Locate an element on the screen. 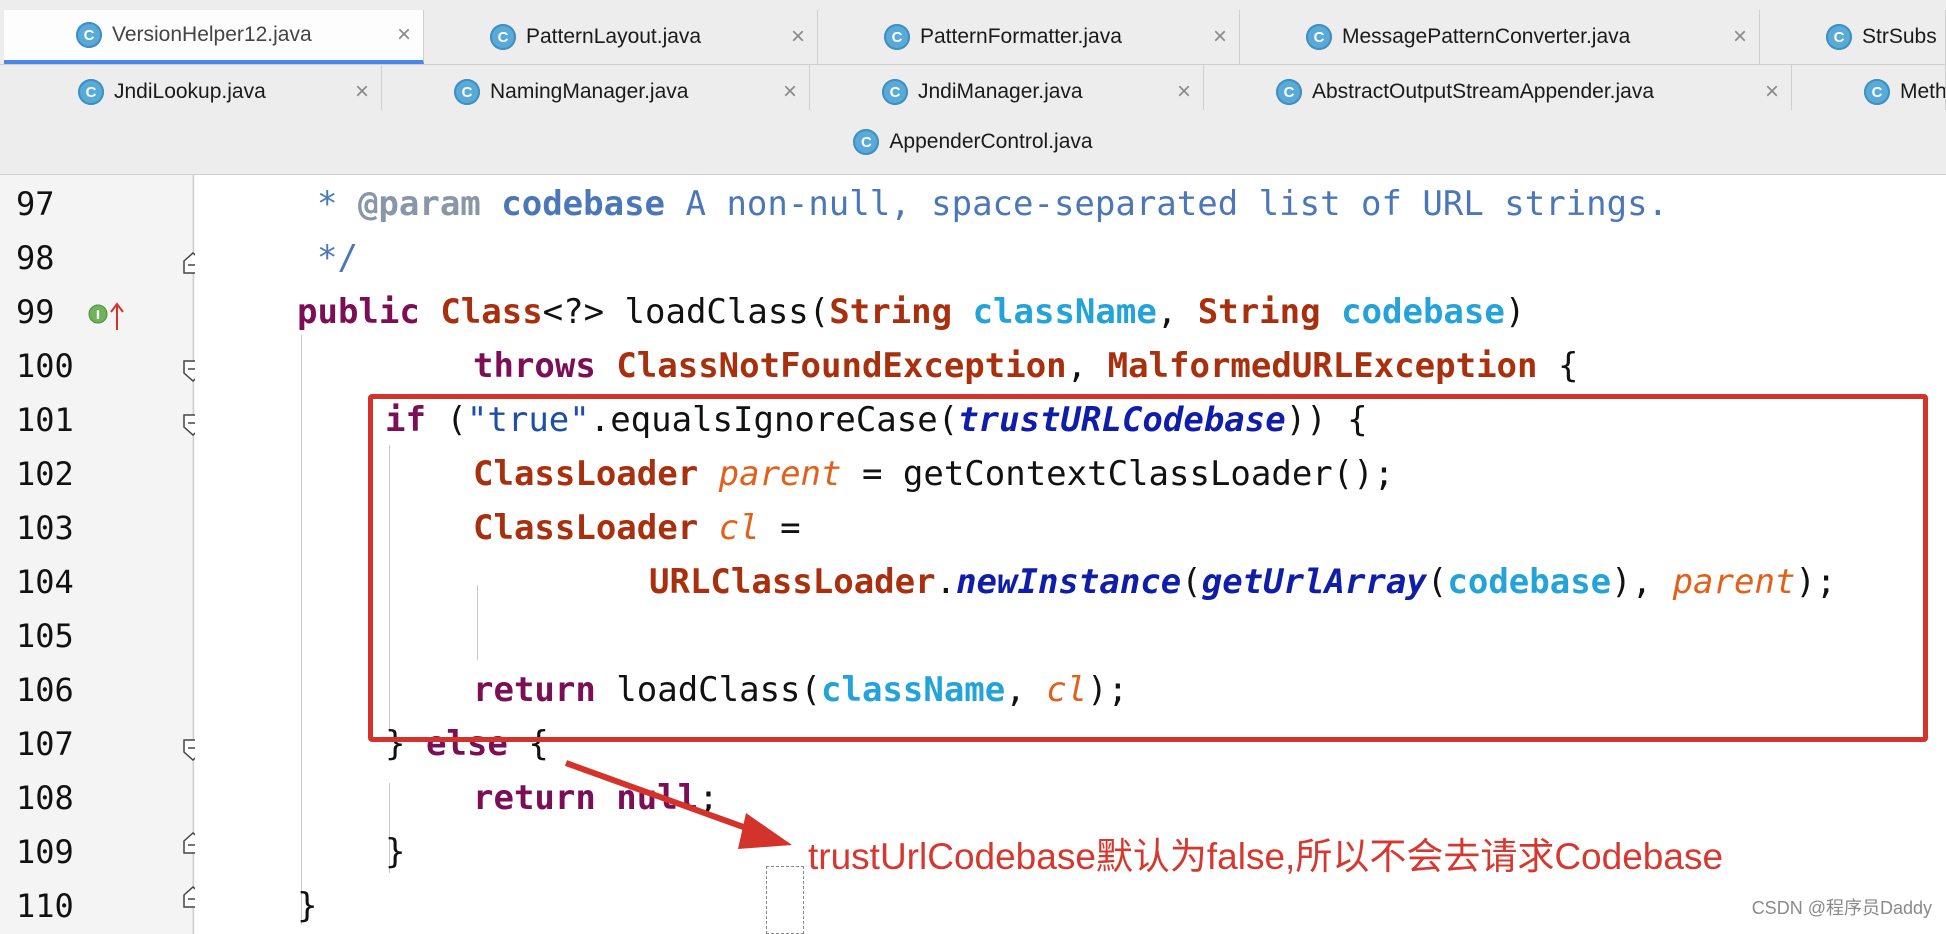 This screenshot has width=1946, height=934. code-line-109: } is located at coordinates (395, 852).